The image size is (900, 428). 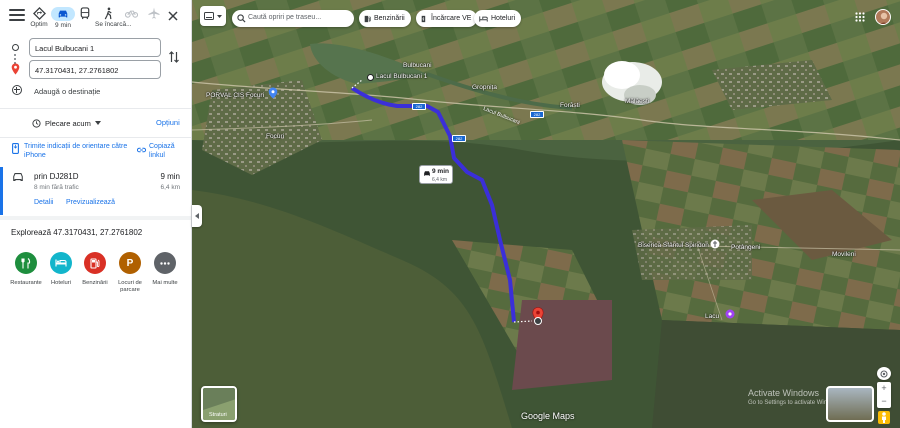 I want to click on caret-down-icon, so click(x=219, y=16).